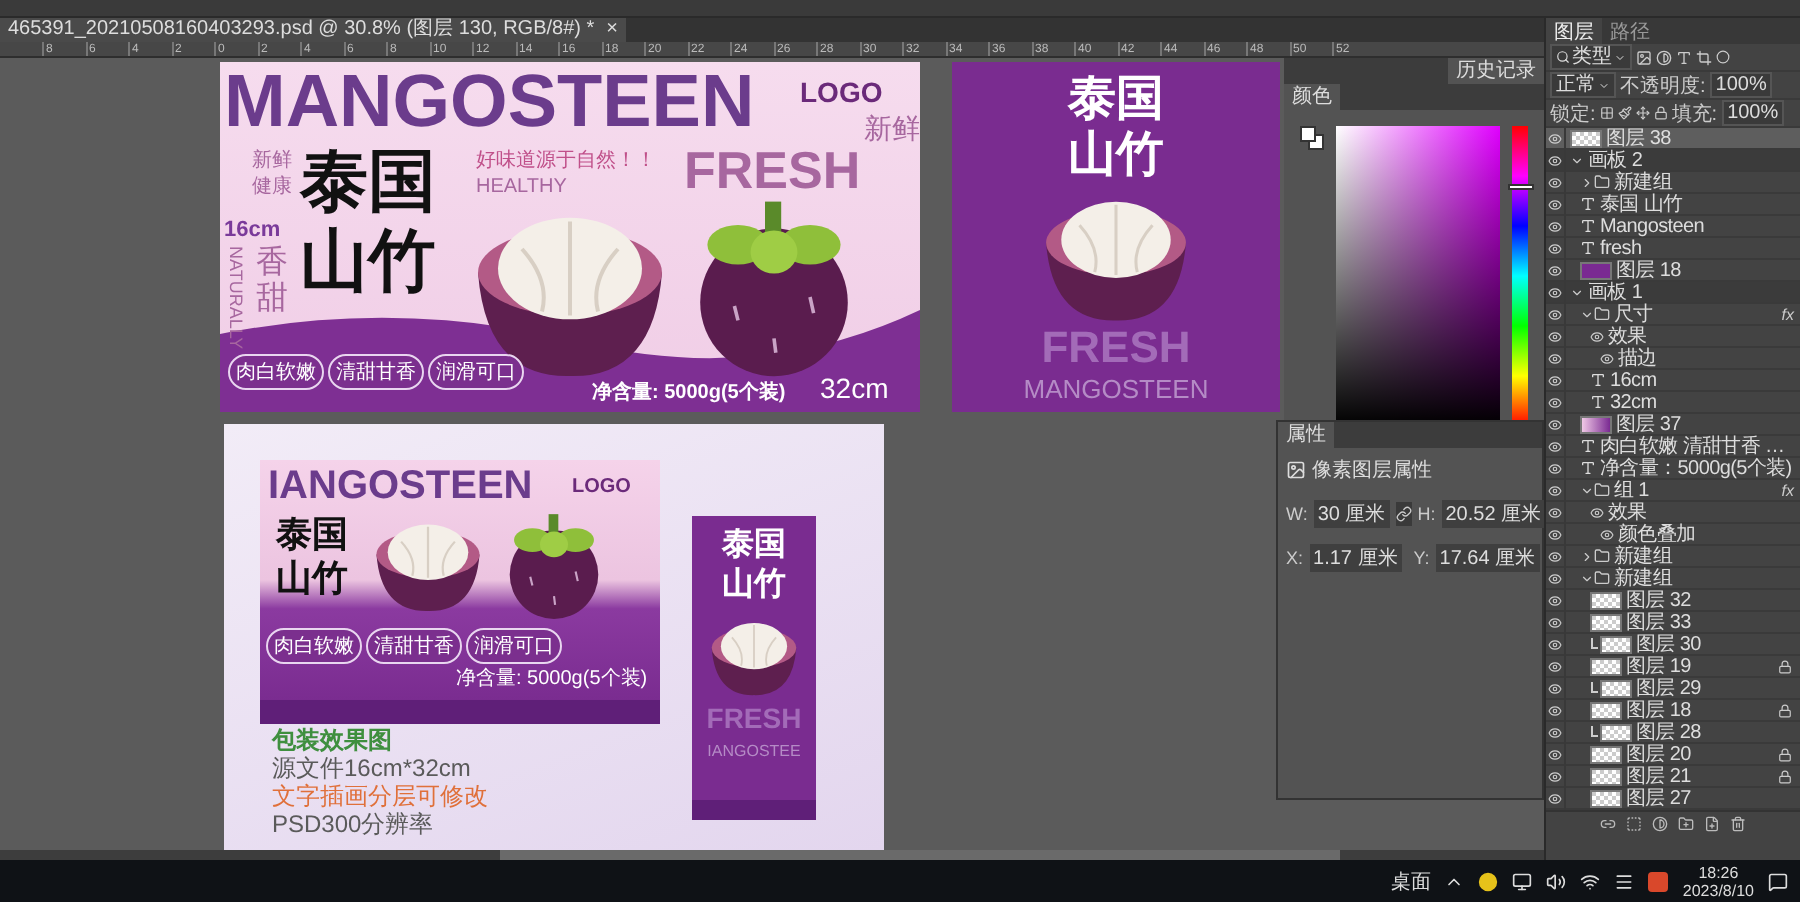 The width and height of the screenshot is (1800, 902). I want to click on layer-row: 图层 21, so click(1673, 777).